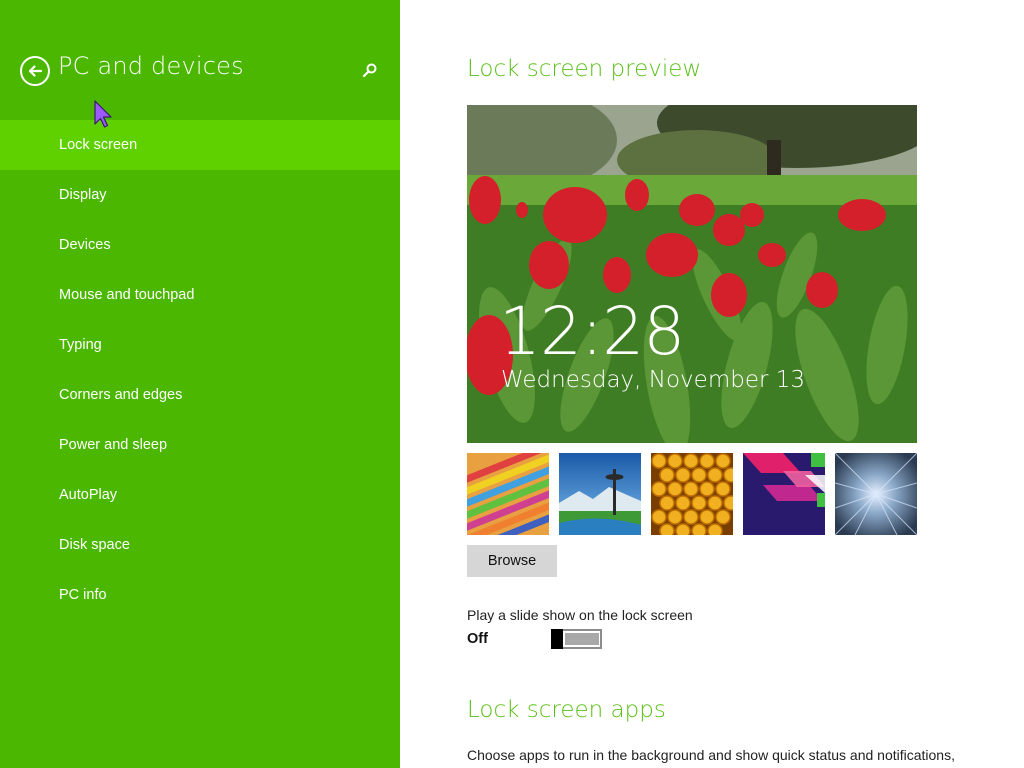 The width and height of the screenshot is (1024, 768). I want to click on sidebar-item-power-and-sleep: Power and sleep, so click(200, 445).